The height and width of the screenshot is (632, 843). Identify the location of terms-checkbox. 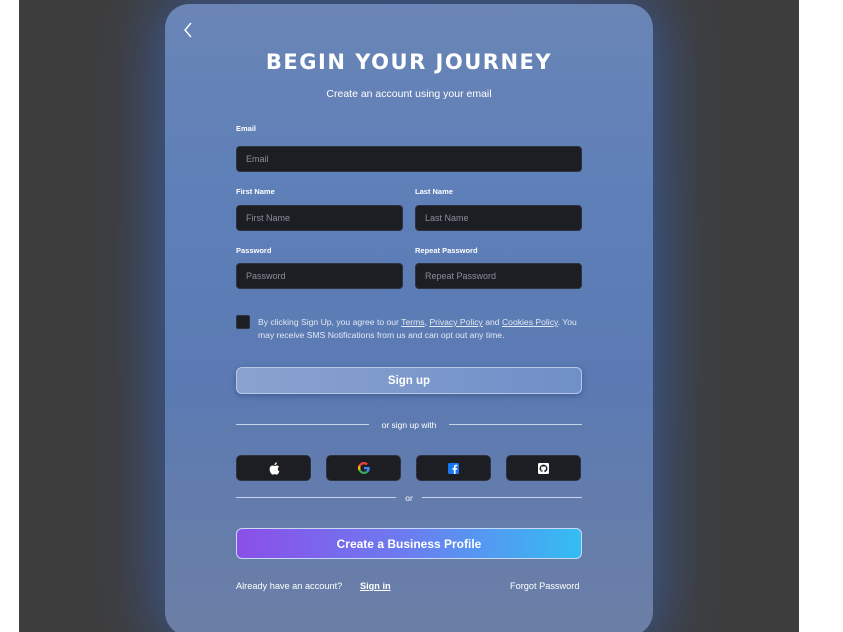
(243, 322).